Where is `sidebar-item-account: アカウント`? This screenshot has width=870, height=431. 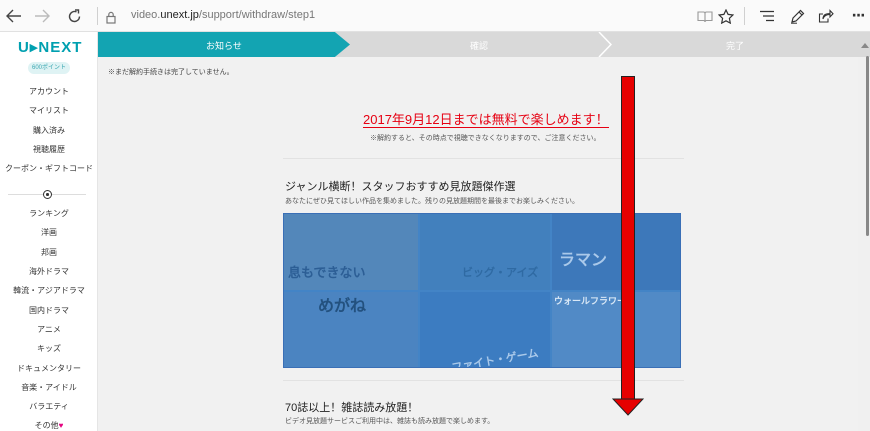 sidebar-item-account: アカウント is located at coordinates (49, 91).